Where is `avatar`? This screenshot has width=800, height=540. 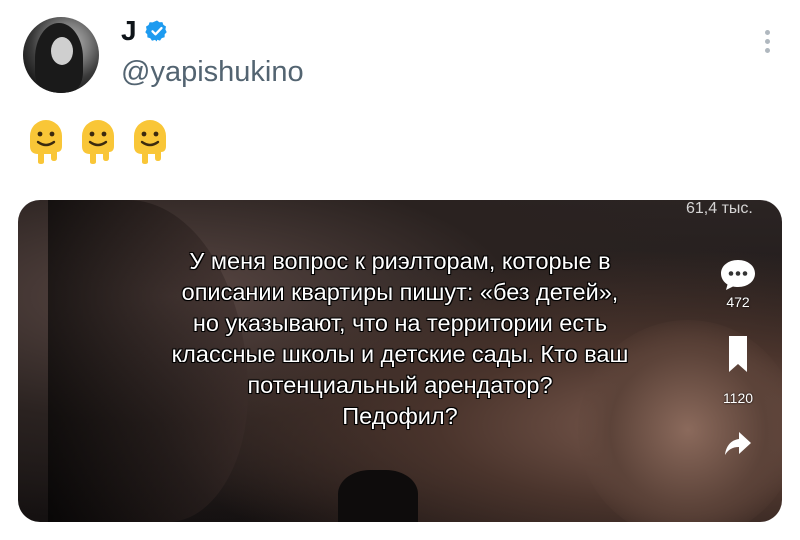
avatar is located at coordinates (61, 55).